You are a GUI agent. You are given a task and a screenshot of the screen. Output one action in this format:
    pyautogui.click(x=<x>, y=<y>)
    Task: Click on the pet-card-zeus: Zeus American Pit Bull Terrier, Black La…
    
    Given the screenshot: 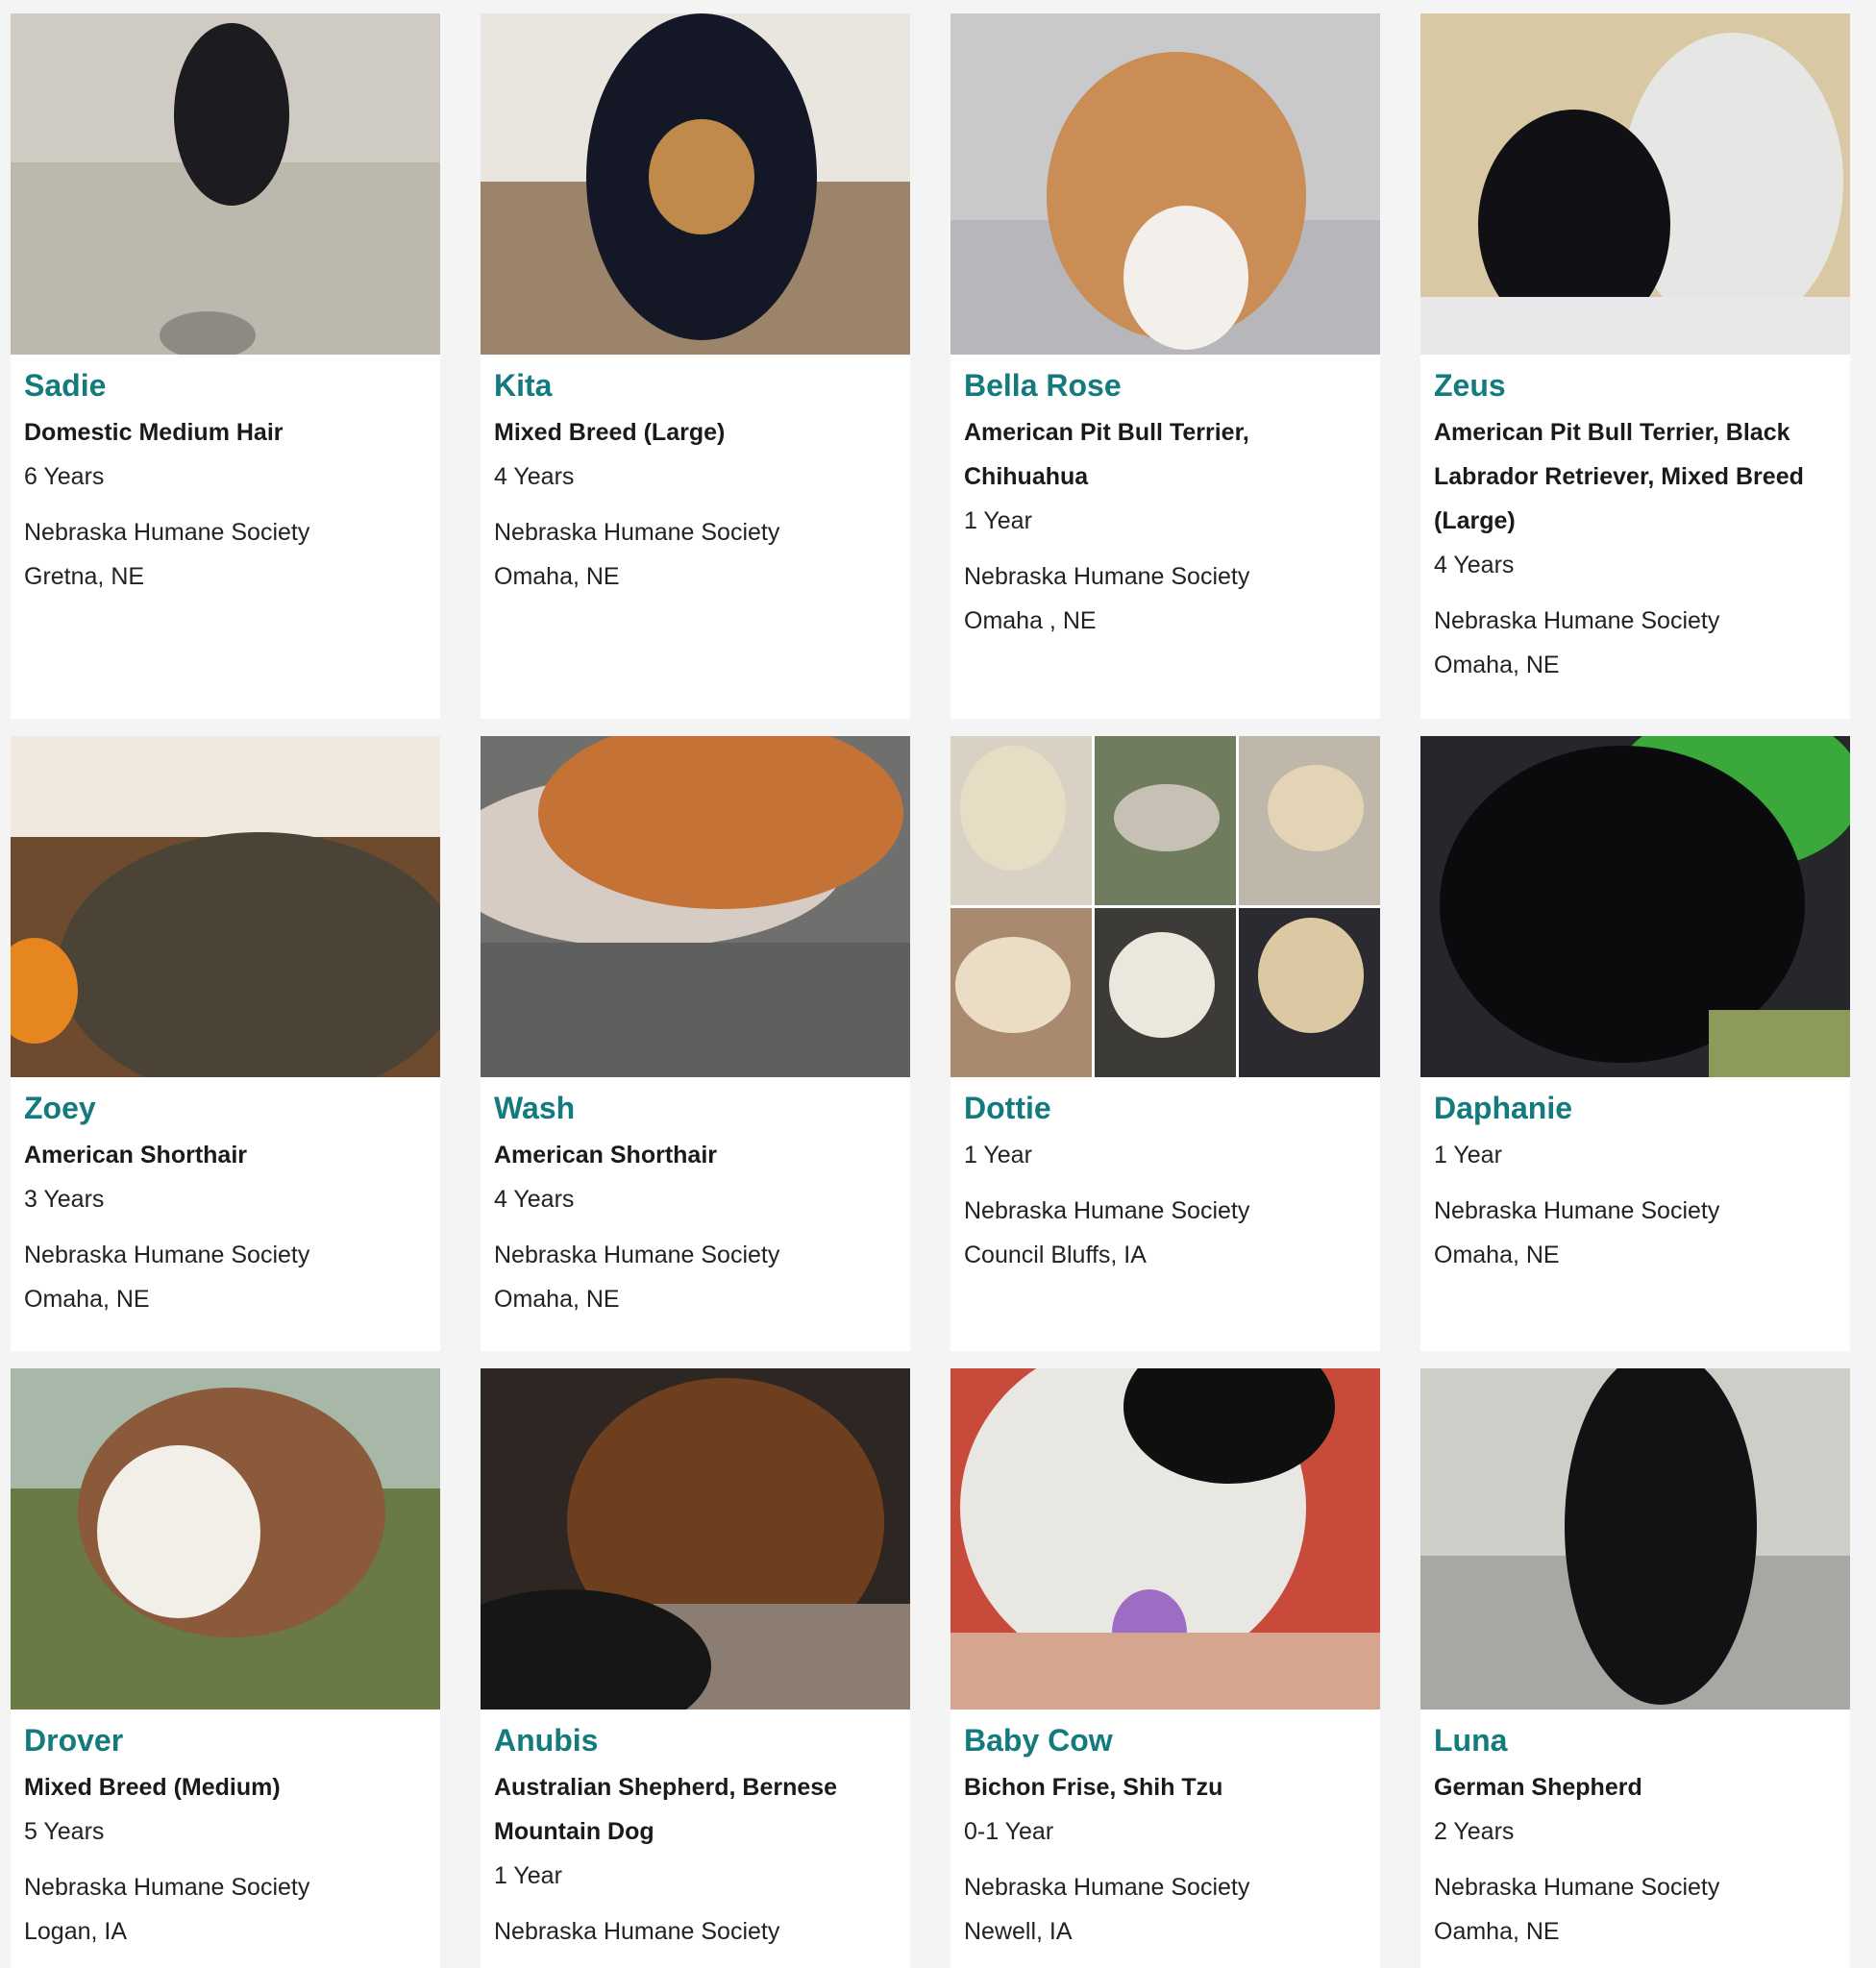 What is the action you would take?
    pyautogui.click(x=1635, y=366)
    